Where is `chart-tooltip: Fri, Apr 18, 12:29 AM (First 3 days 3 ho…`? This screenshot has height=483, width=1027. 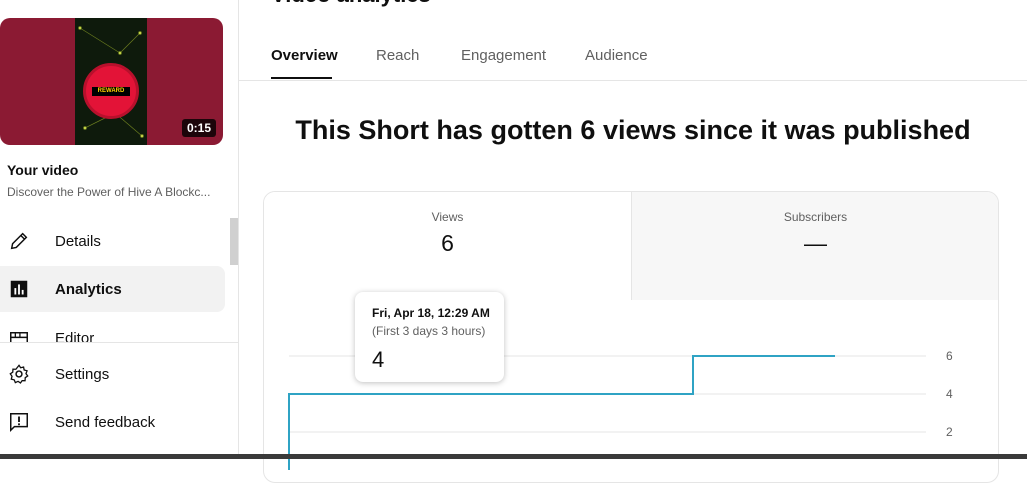
chart-tooltip: Fri, Apr 18, 12:29 AM (First 3 days 3 ho… is located at coordinates (429, 337).